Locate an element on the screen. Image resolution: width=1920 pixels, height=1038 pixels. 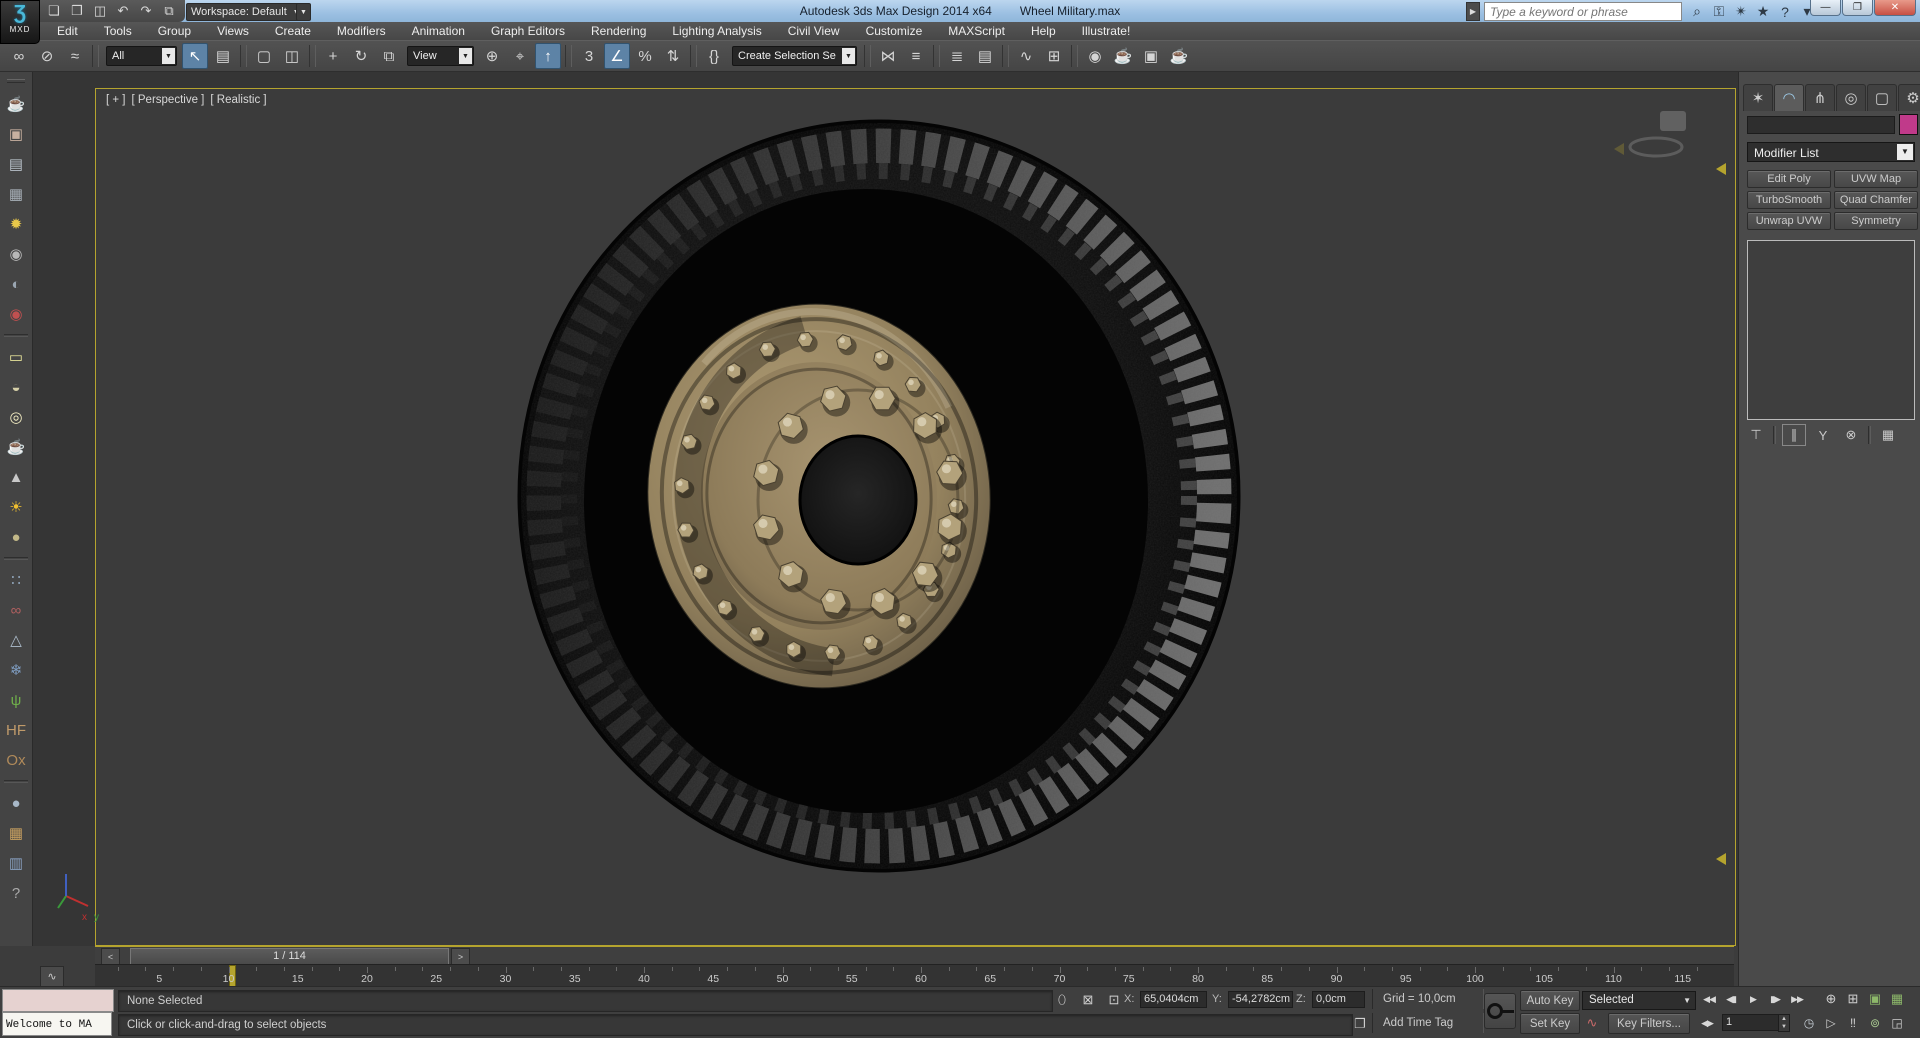
menu-item: Help is located at coordinates (1043, 31).